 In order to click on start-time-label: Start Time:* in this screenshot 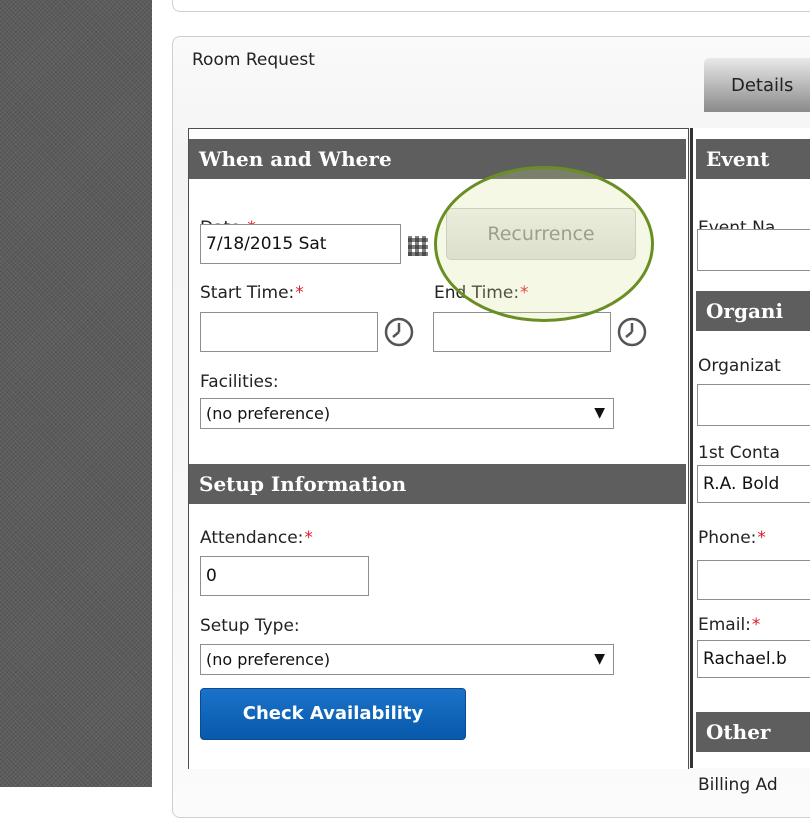, I will do `click(252, 293)`.